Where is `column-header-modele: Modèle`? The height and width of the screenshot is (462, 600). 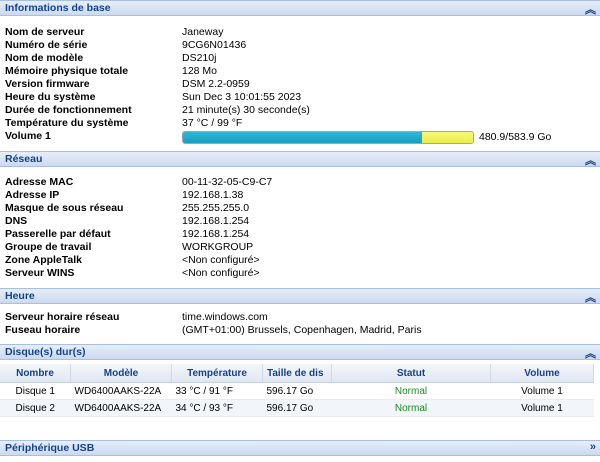
column-header-modele: Modèle is located at coordinates (121, 373).